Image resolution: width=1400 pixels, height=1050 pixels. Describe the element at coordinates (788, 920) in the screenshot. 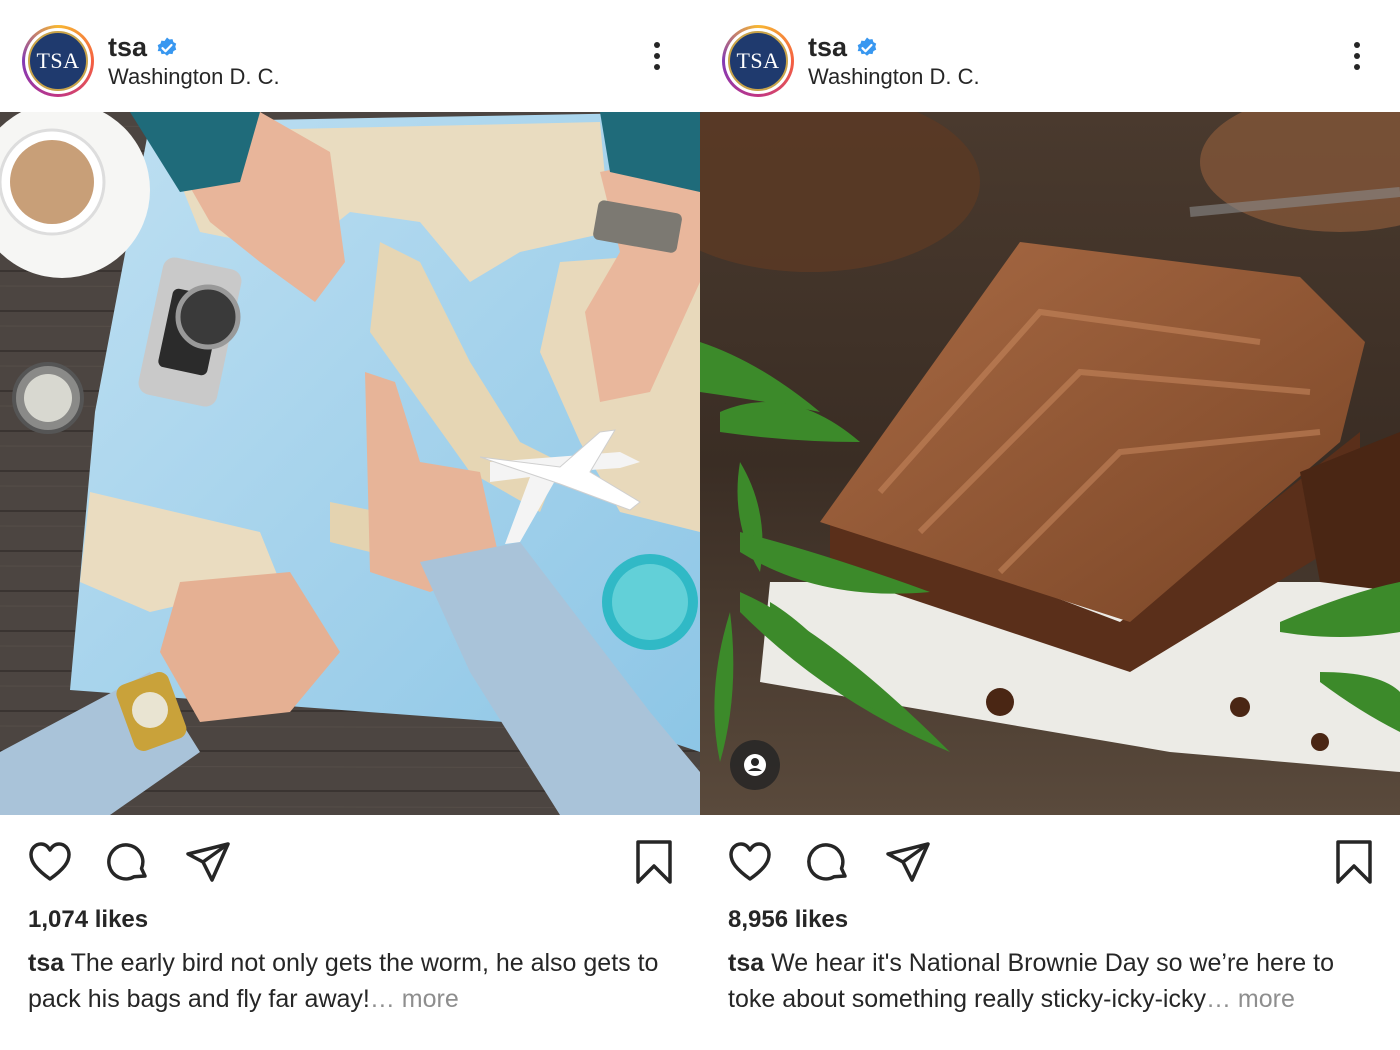

I see `like-count: 8,956 likes` at that location.